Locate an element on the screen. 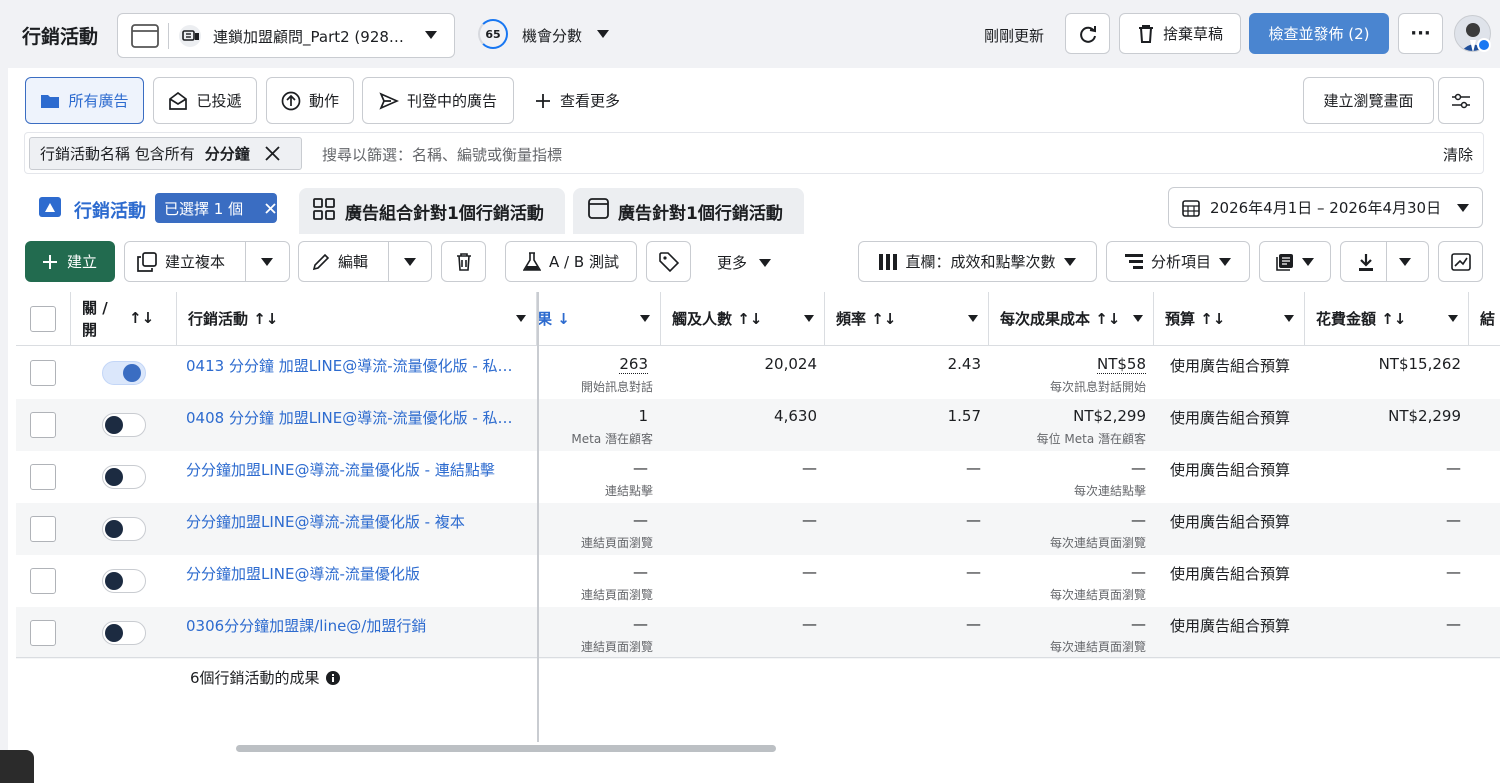 Image resolution: width=1500 pixels, height=783 pixels. divider is located at coordinates (245, 261).